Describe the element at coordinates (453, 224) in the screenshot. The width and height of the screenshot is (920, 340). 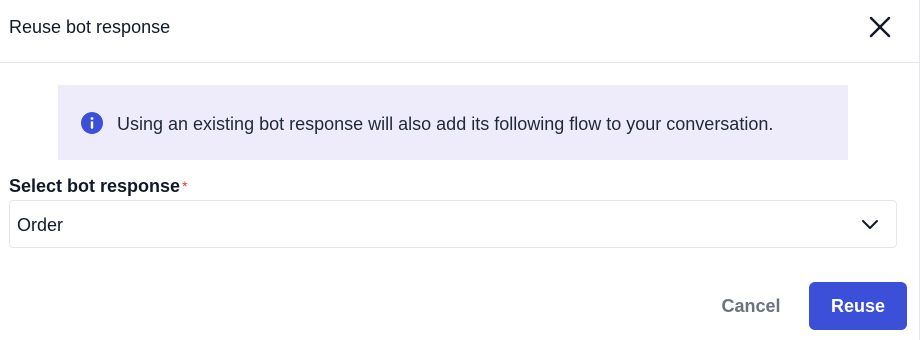
I see `bot-response-select: Order` at that location.